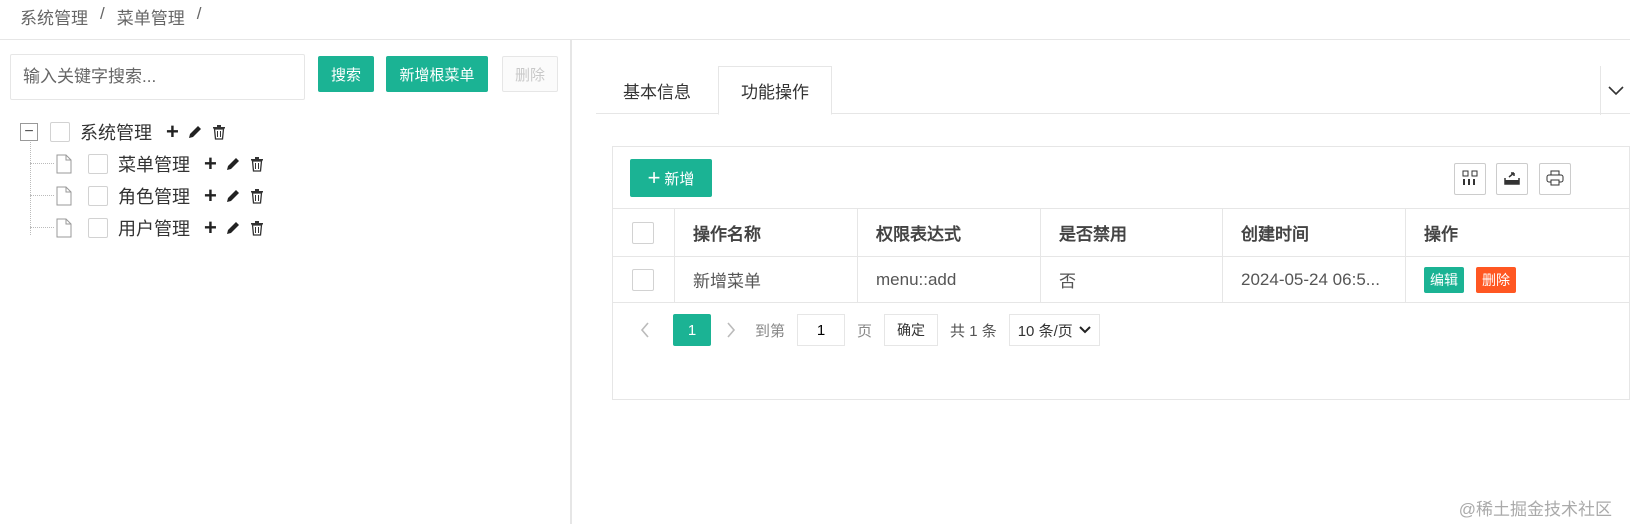  Describe the element at coordinates (1045, 331) in the screenshot. I see `page-size-value: 10 条/页` at that location.